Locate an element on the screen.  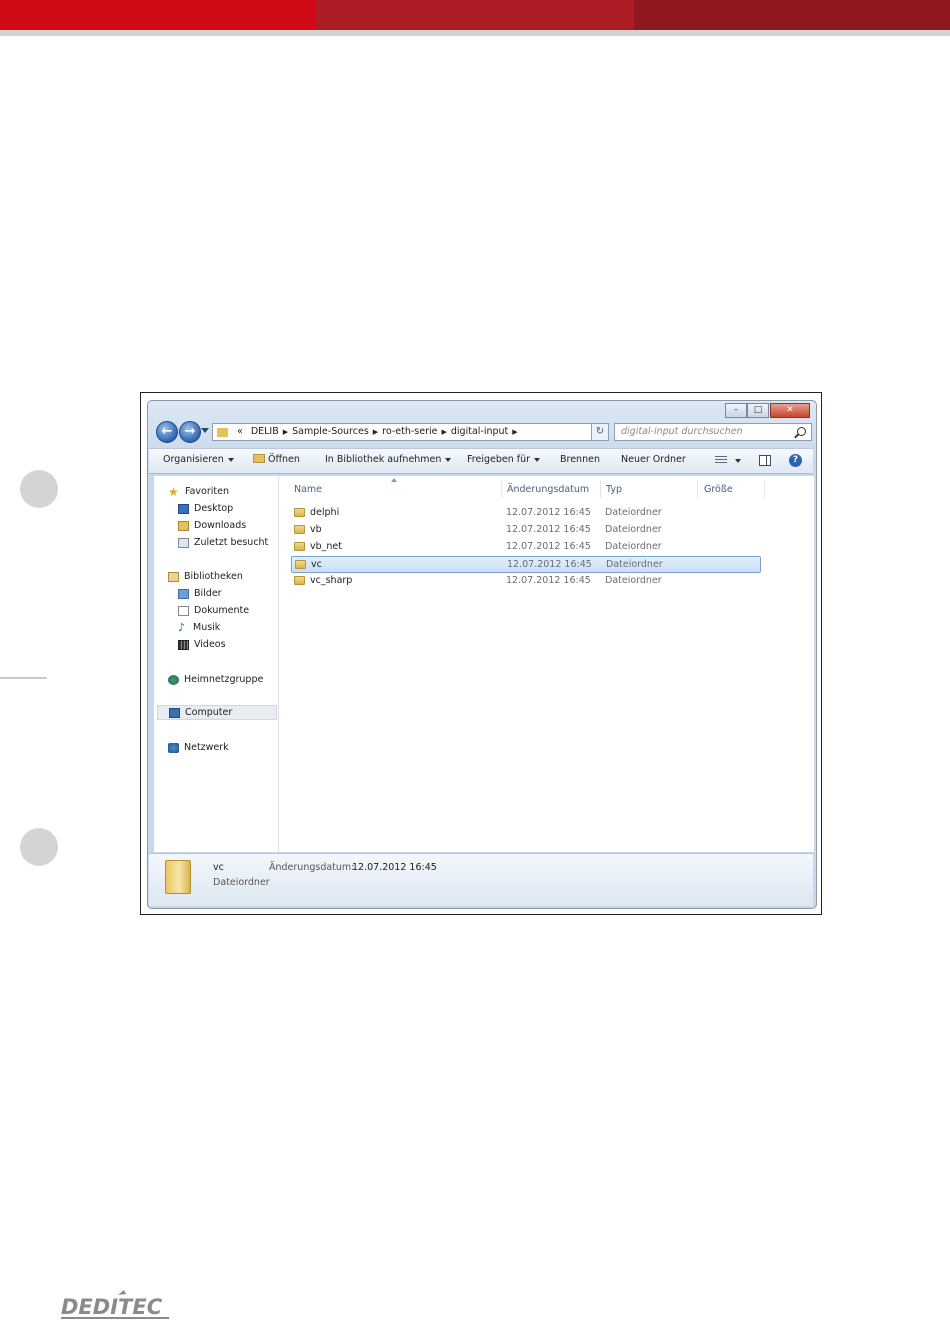
deditec-logo: DEDITEC is located at coordinates (115, 1304).